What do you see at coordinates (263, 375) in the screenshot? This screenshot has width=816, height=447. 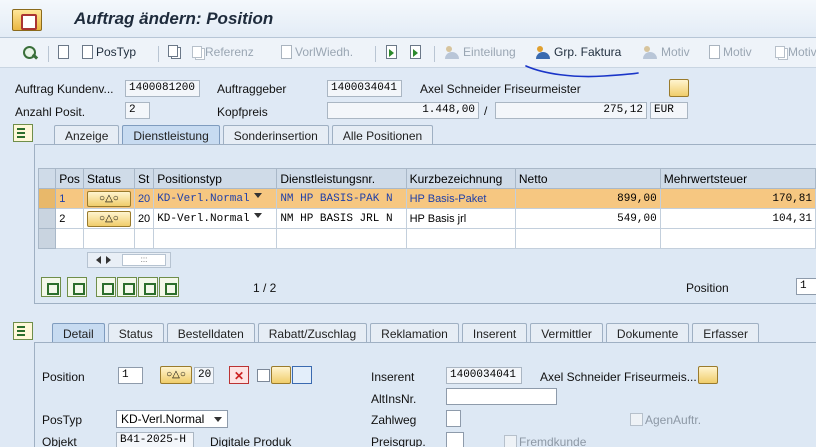 I see `position-checkbox` at bounding box center [263, 375].